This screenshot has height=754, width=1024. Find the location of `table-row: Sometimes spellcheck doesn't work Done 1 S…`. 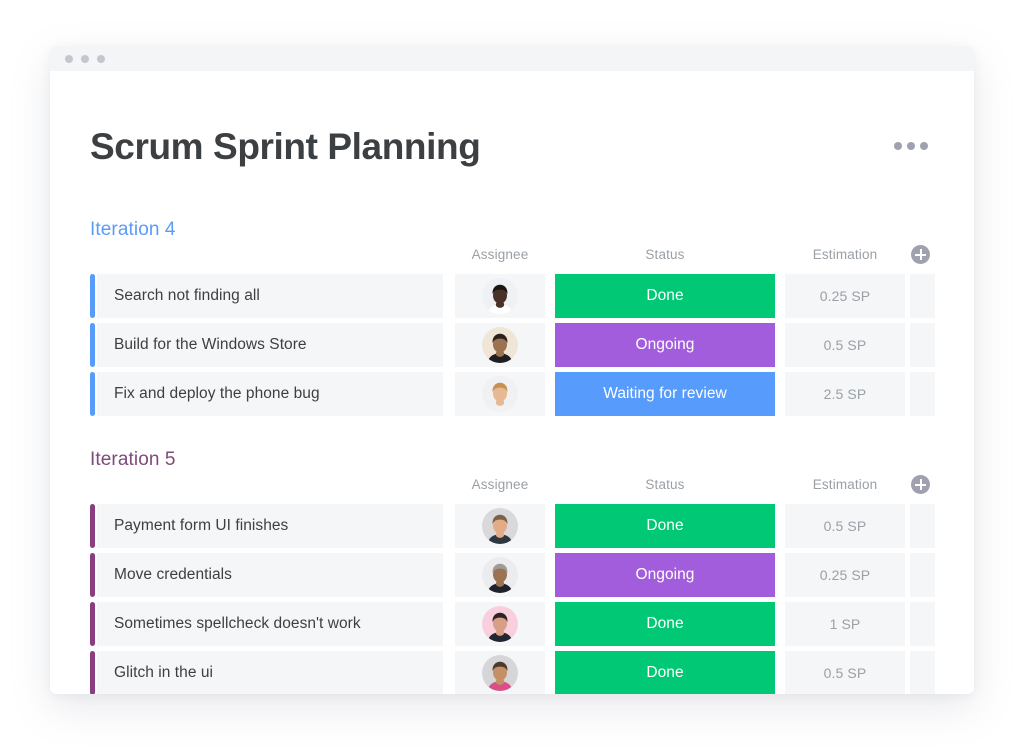

table-row: Sometimes spellcheck doesn't work Done 1 S… is located at coordinates (512, 624).